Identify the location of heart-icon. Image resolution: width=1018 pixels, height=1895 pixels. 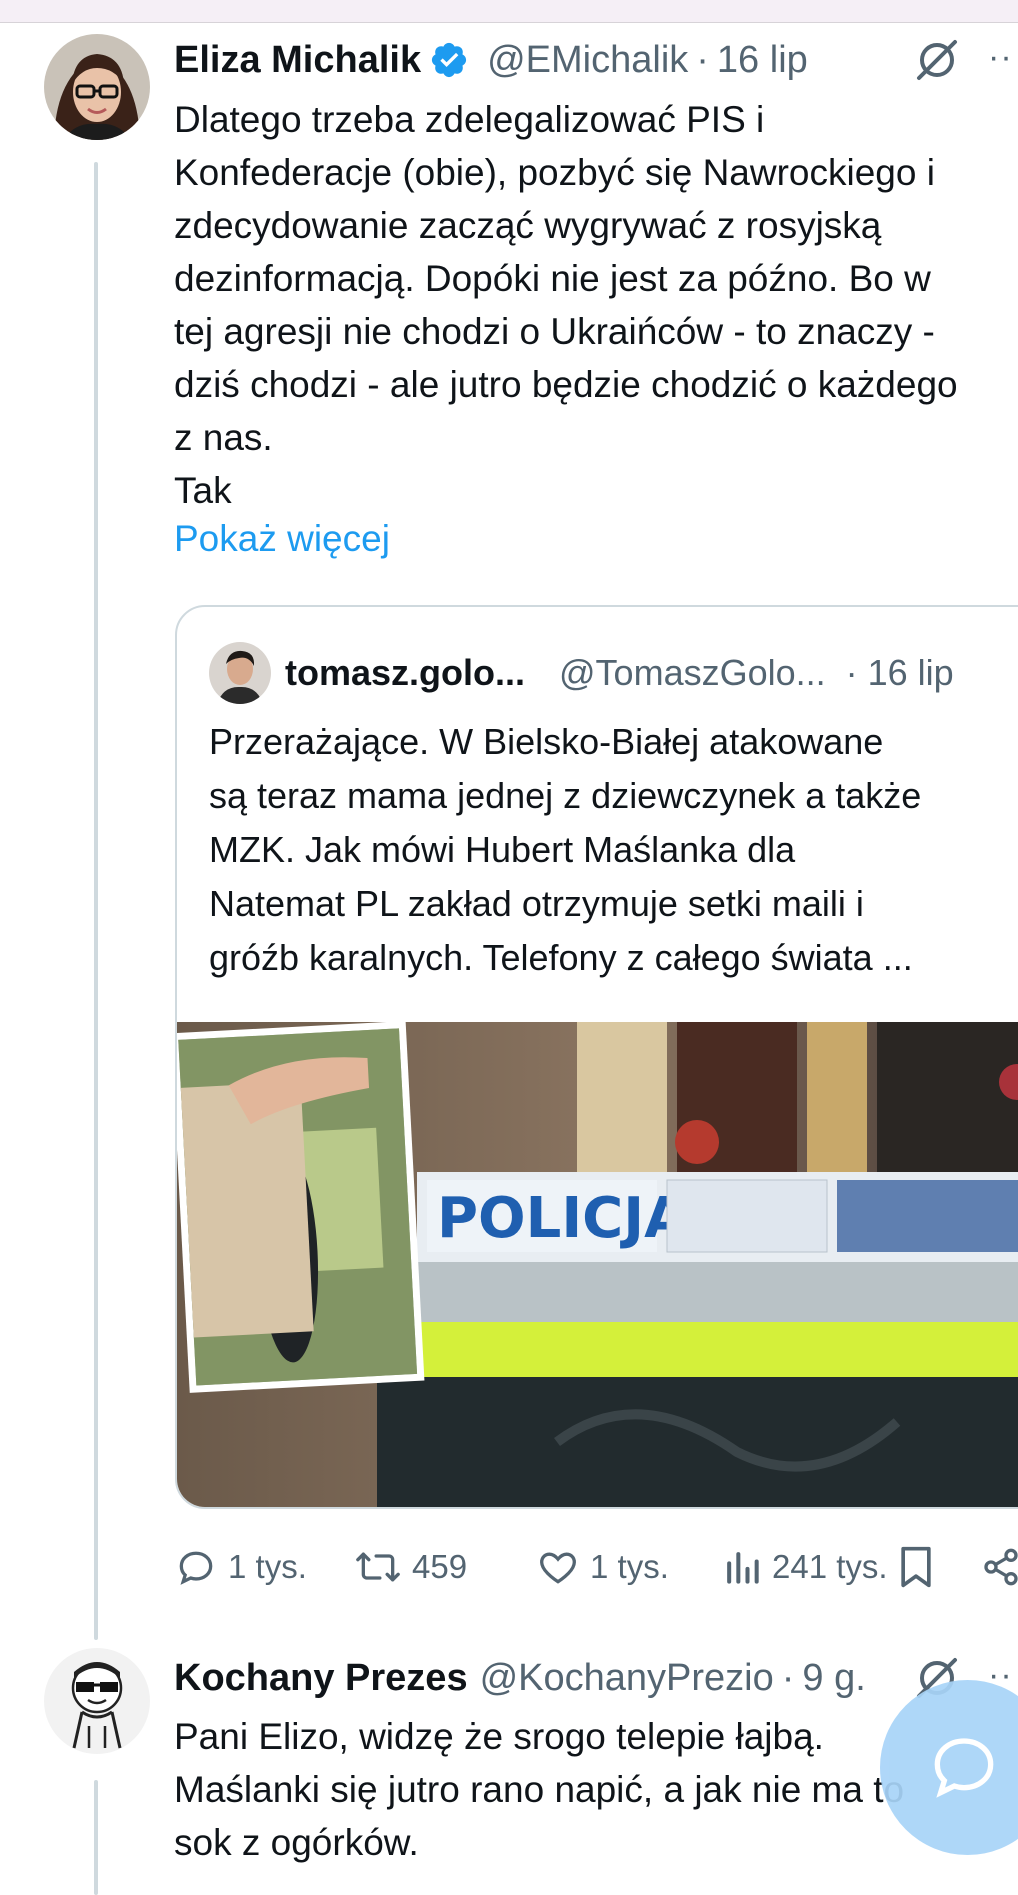
(558, 1568).